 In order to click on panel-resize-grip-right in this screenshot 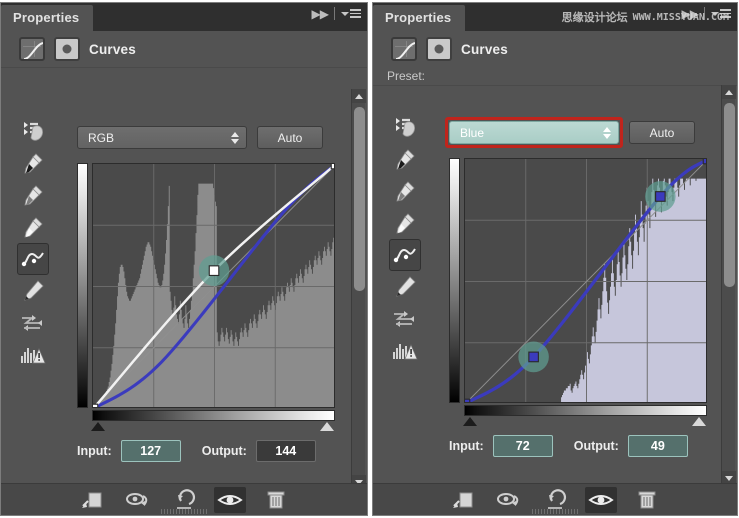, I will do `click(555, 511)`.